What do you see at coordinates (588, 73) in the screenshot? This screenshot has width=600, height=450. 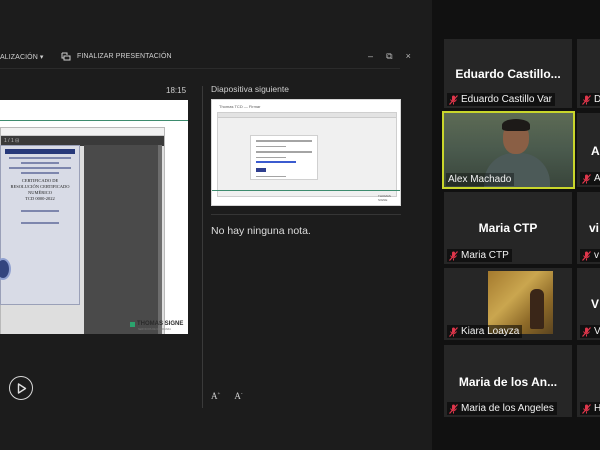 I see `participant-tile: D` at bounding box center [588, 73].